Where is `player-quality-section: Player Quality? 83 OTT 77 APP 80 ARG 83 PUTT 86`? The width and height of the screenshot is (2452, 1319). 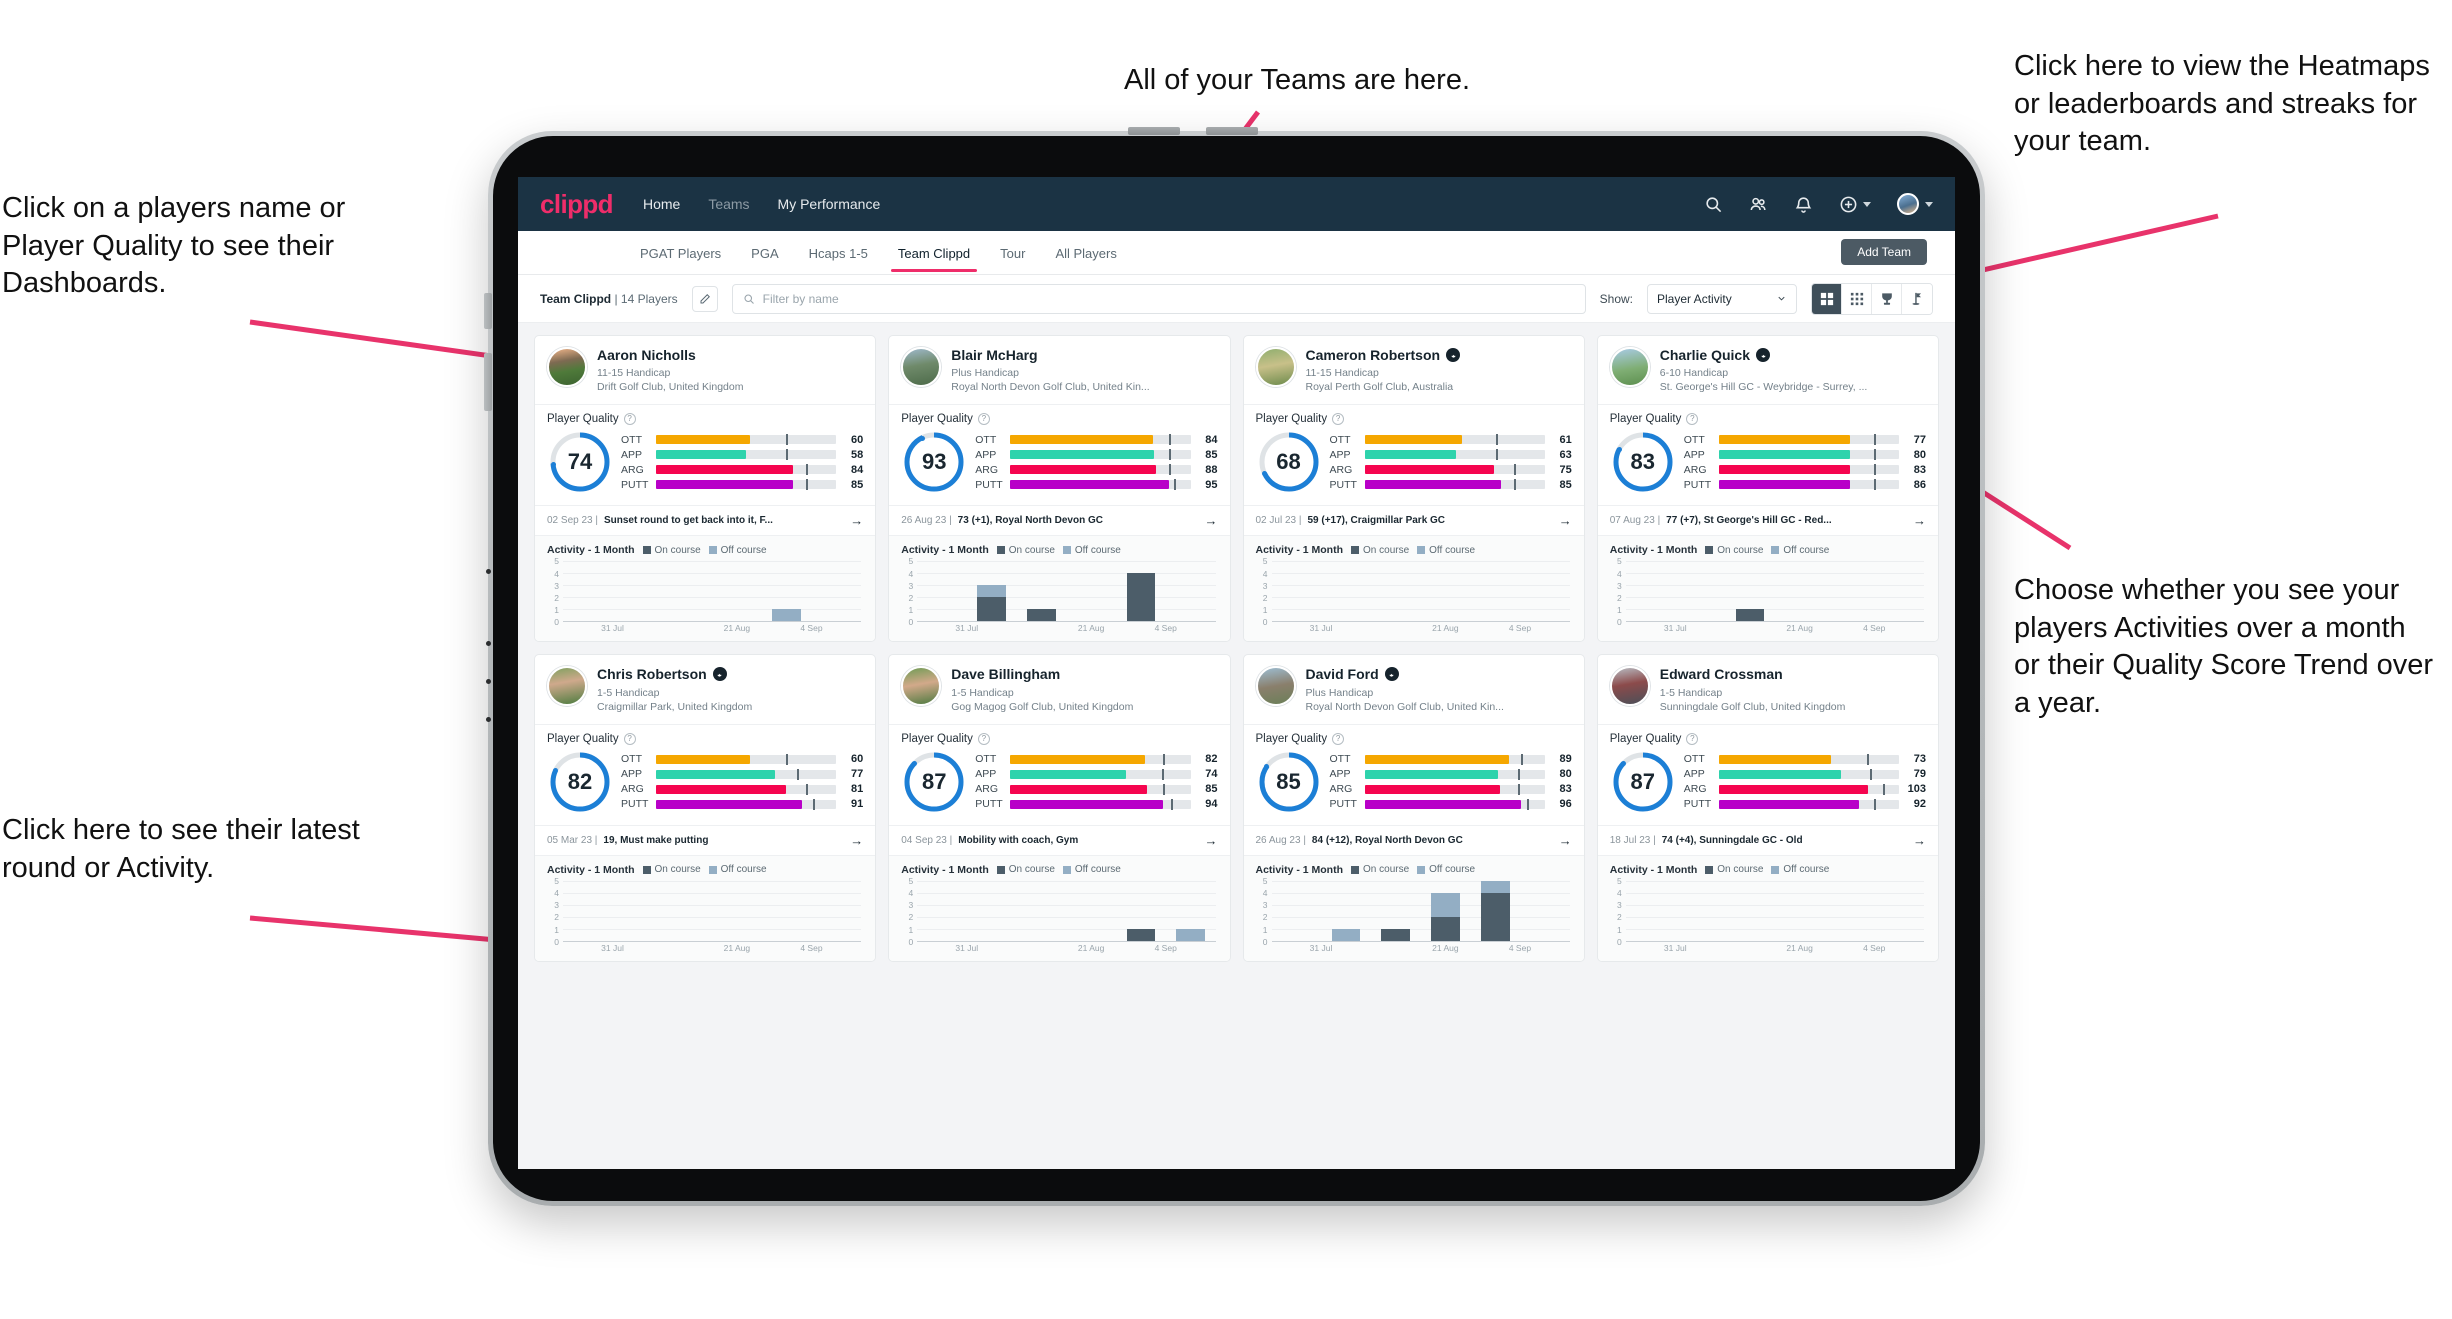 player-quality-section: Player Quality? 83 OTT 77 APP 80 ARG 83 PUTT 86 is located at coordinates (1767, 454).